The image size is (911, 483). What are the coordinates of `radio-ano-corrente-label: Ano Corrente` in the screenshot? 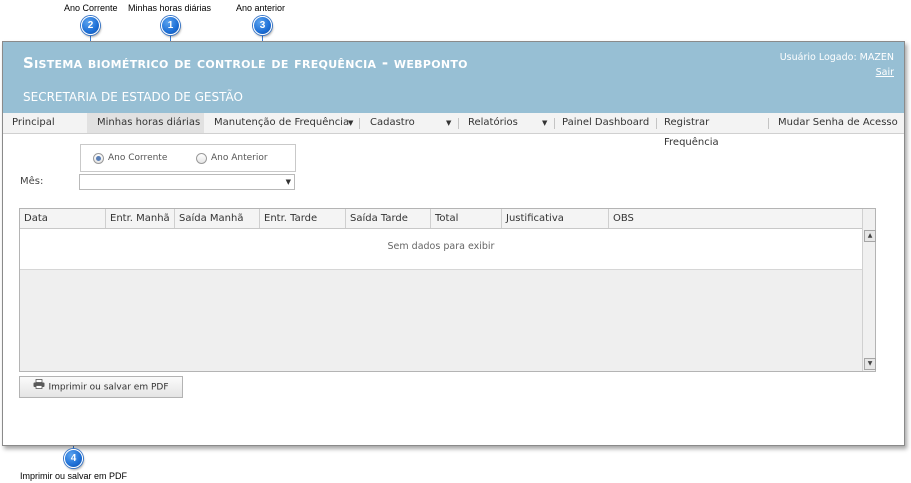 It's located at (137, 158).